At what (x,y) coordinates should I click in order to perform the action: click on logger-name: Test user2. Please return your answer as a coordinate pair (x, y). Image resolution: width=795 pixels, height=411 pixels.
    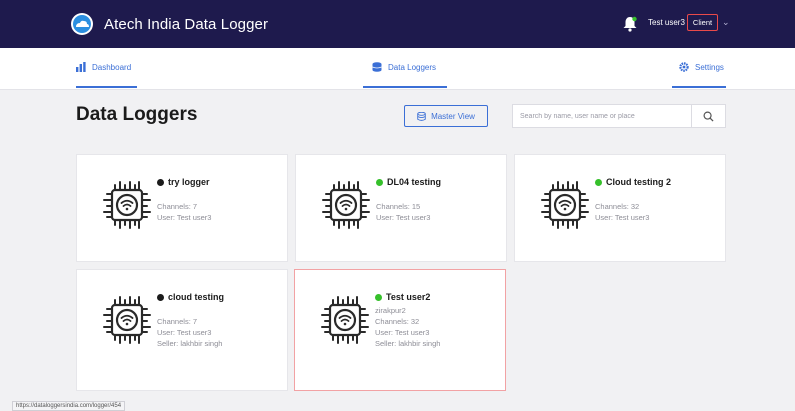
    Looking at the image, I should click on (408, 297).